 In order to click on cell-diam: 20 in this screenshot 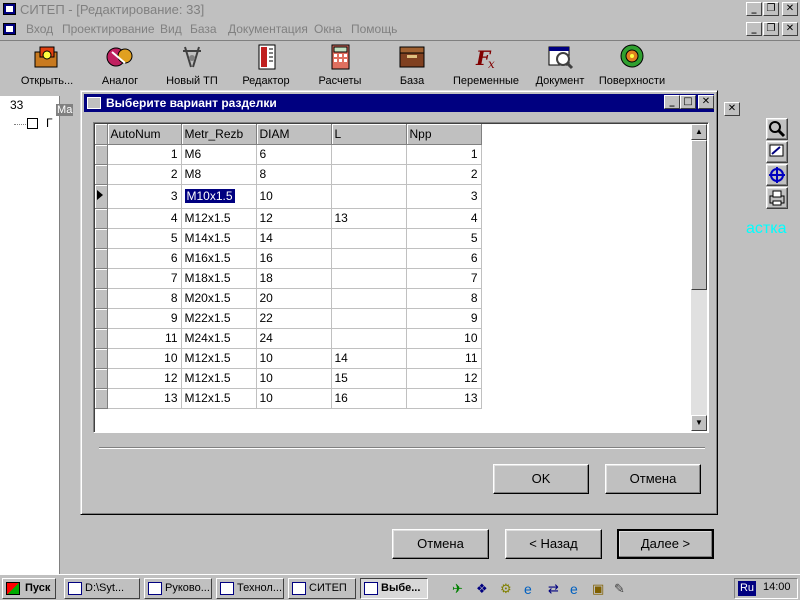, I will do `click(294, 298)`.